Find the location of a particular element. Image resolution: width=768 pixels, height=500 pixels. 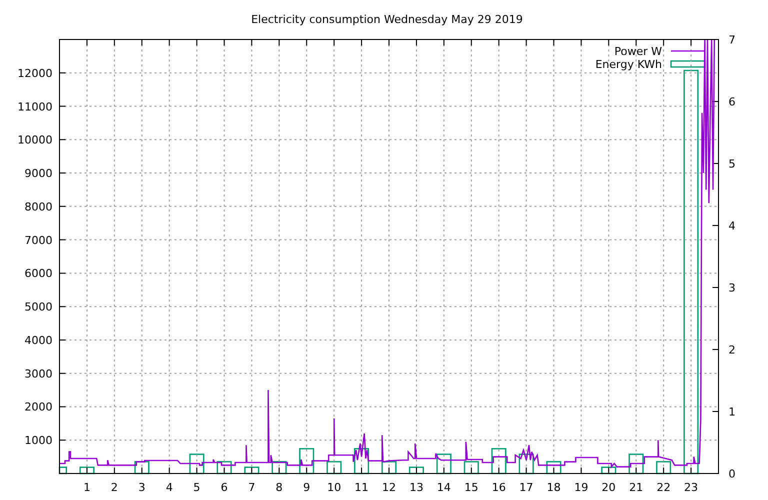

x-axis-label: 9 is located at coordinates (306, 487).